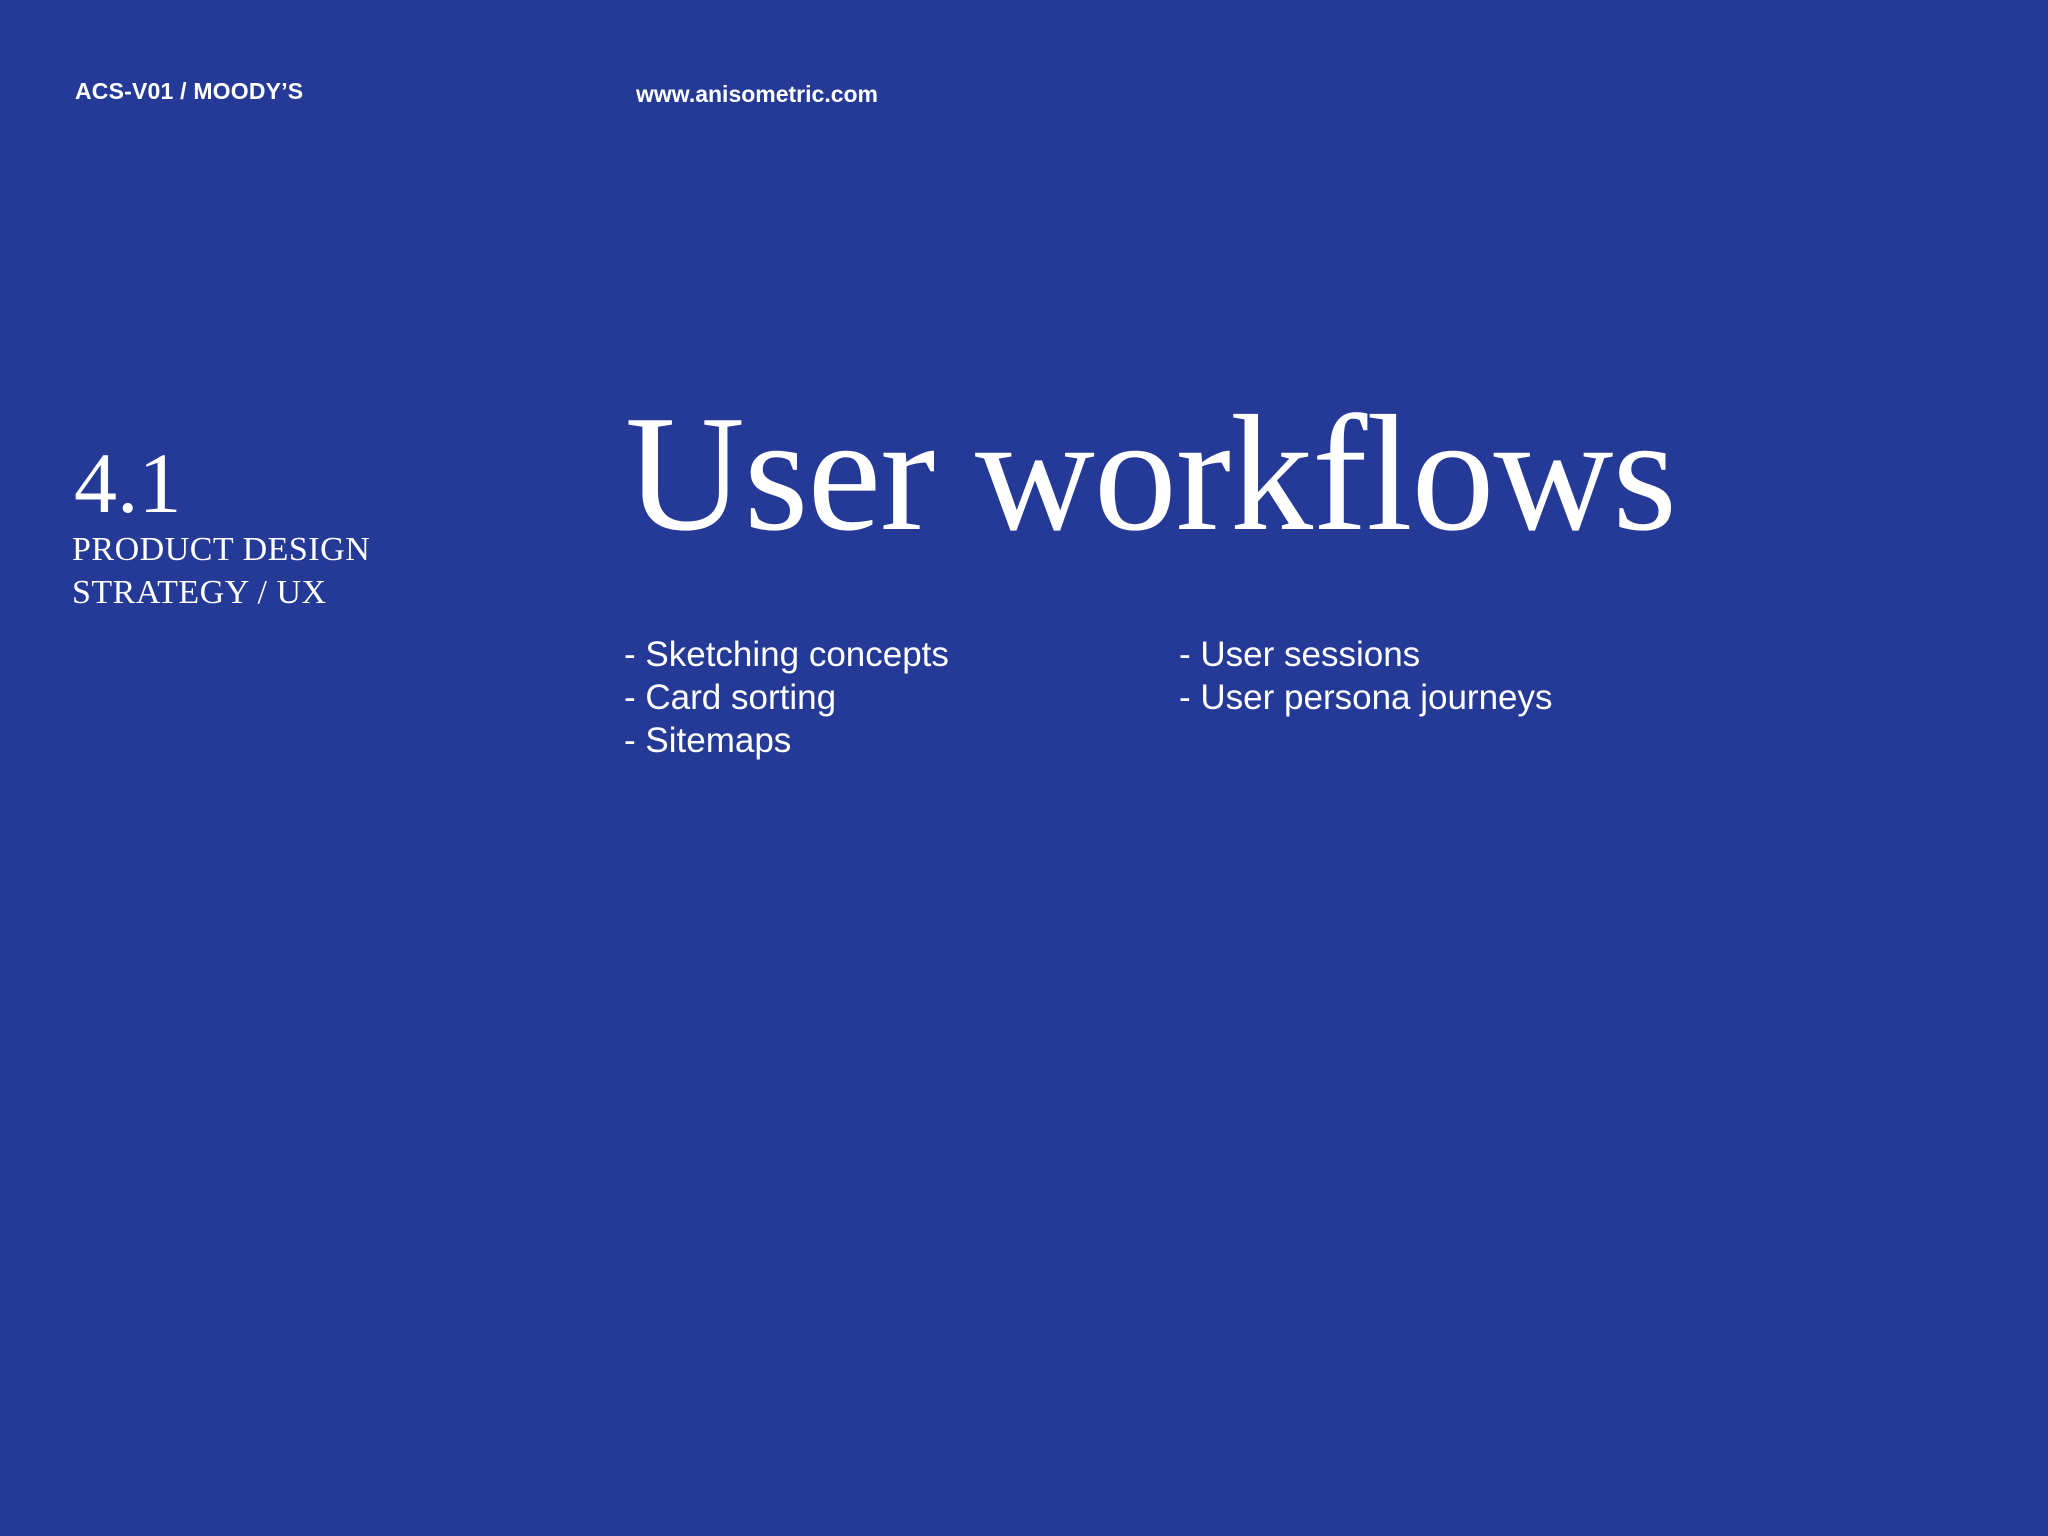 The image size is (2048, 1536). Describe the element at coordinates (128, 483) in the screenshot. I see `section-number: 4.1` at that location.